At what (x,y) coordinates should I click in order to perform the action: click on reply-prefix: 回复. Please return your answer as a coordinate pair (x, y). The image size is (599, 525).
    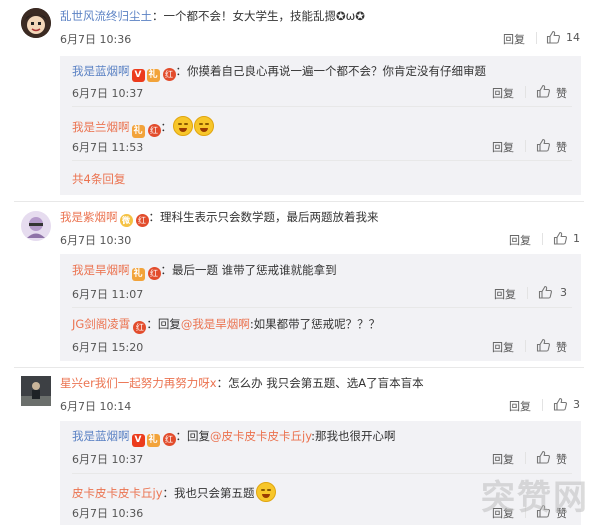
    Looking at the image, I should click on (169, 324).